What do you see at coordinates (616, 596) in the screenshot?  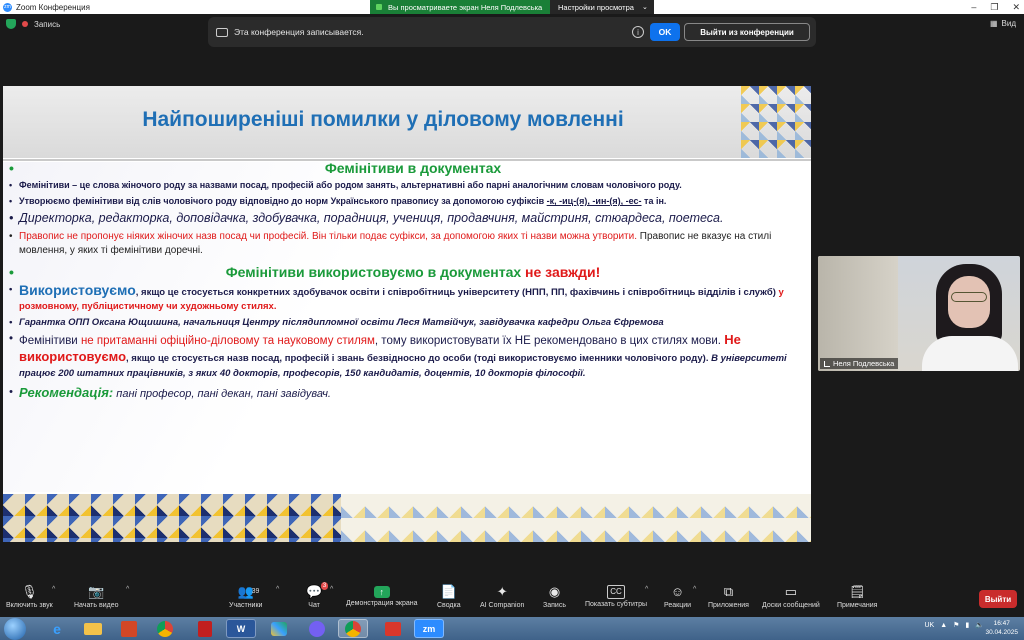 I see `captions-button: CC Показать субтитры` at bounding box center [616, 596].